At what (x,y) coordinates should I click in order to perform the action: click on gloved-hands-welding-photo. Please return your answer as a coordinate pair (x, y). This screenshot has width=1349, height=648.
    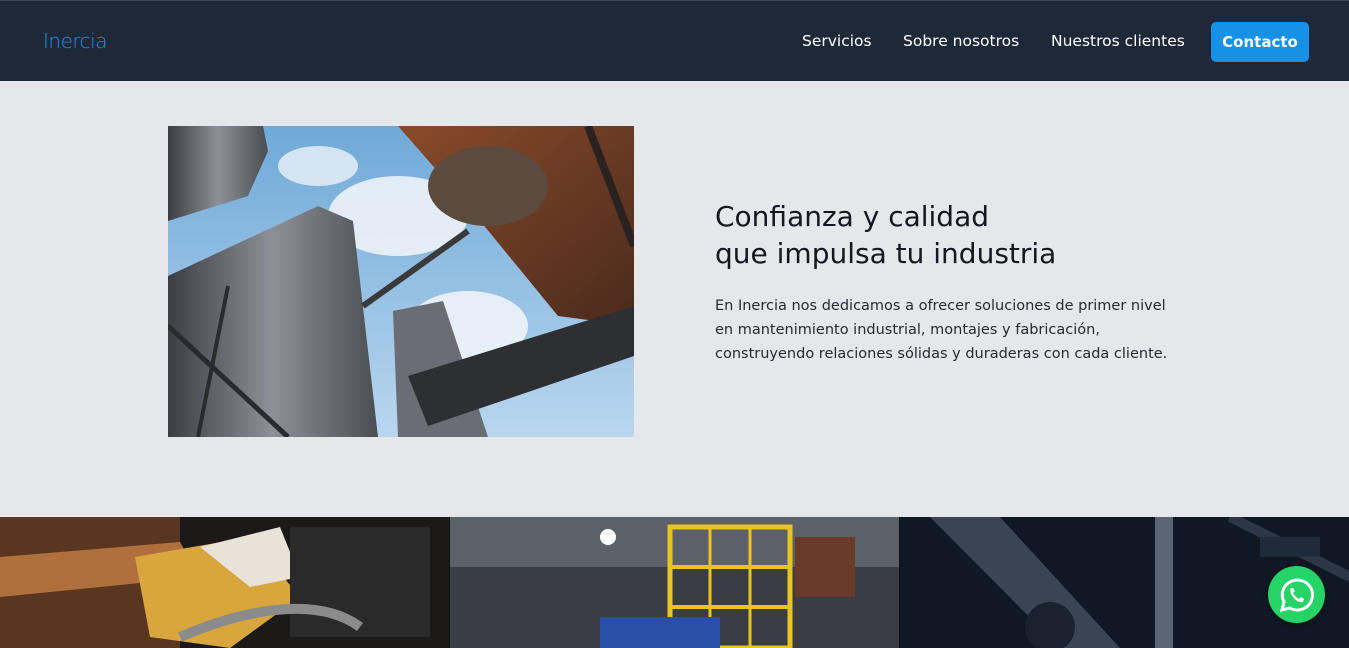
    Looking at the image, I should click on (224, 582).